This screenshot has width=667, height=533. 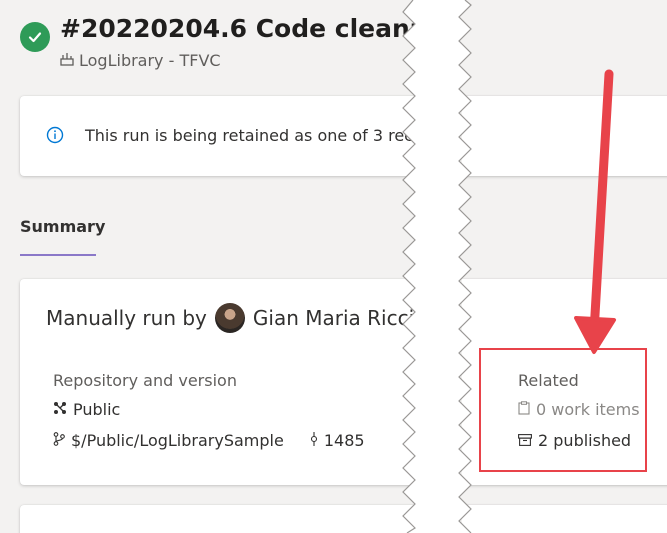 What do you see at coordinates (150, 60) in the screenshot?
I see `pipeline-name: LogLibrary - TFVC` at bounding box center [150, 60].